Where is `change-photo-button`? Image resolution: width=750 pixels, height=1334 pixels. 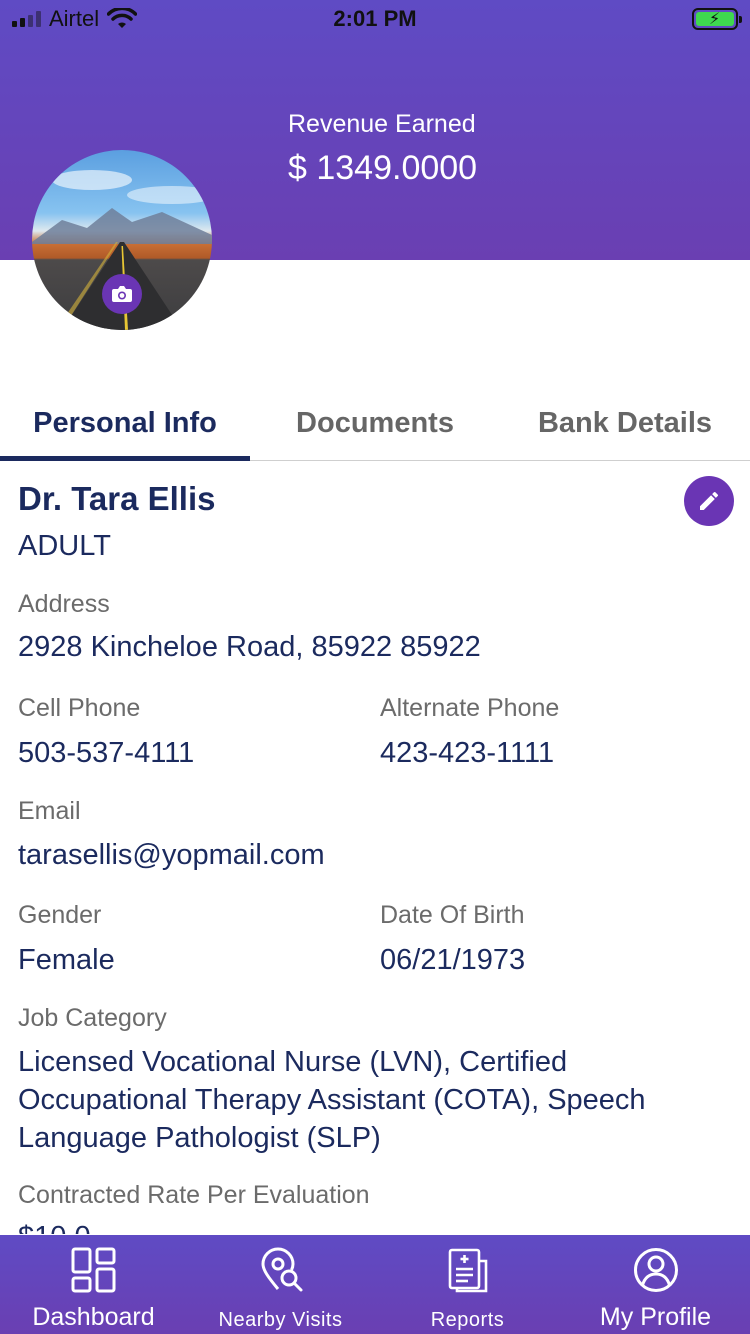 change-photo-button is located at coordinates (122, 294).